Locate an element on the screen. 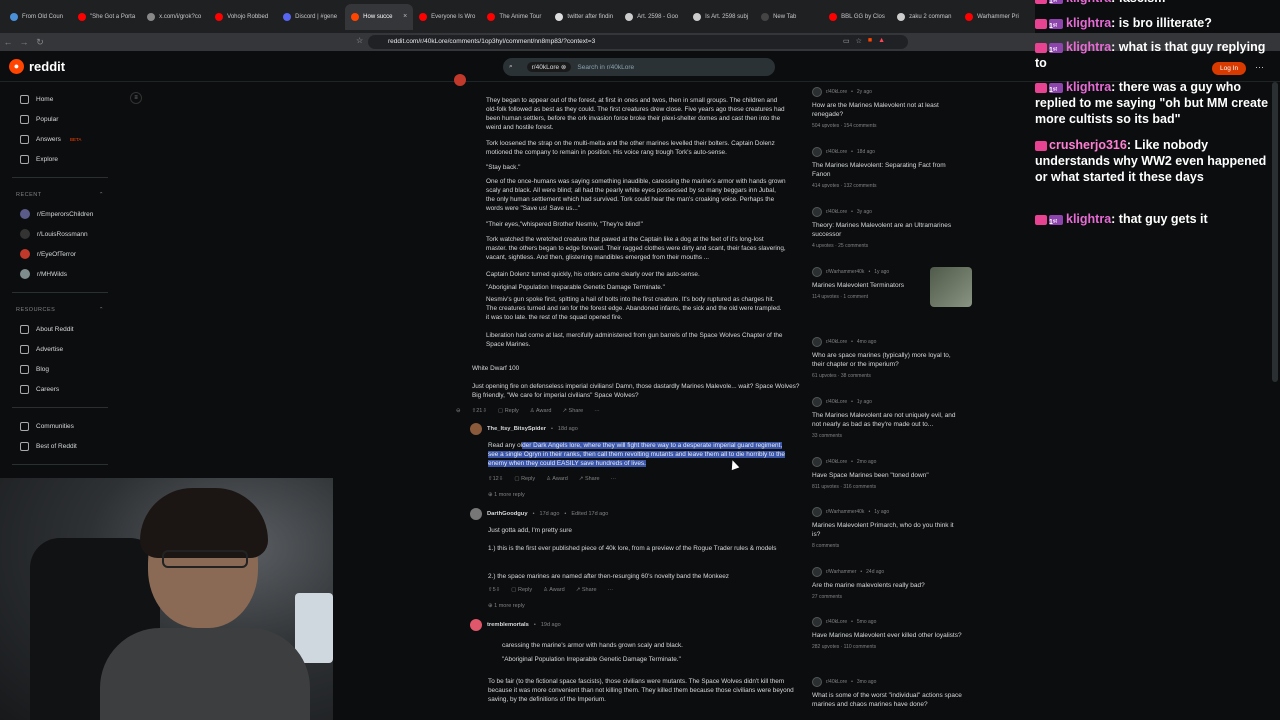 The image size is (1280, 720). collapse-thread-icon: ⊖ is located at coordinates (458, 411).